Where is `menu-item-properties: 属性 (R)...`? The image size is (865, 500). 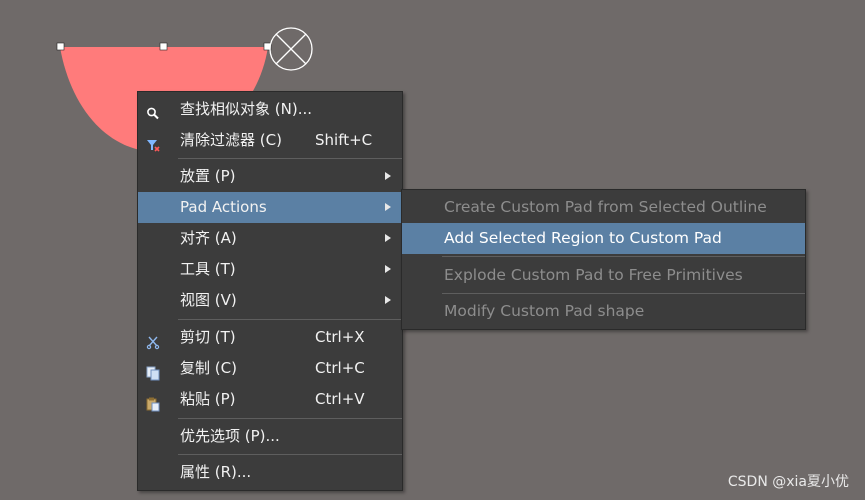
menu-item-properties: 属性 (R)... is located at coordinates (270, 472).